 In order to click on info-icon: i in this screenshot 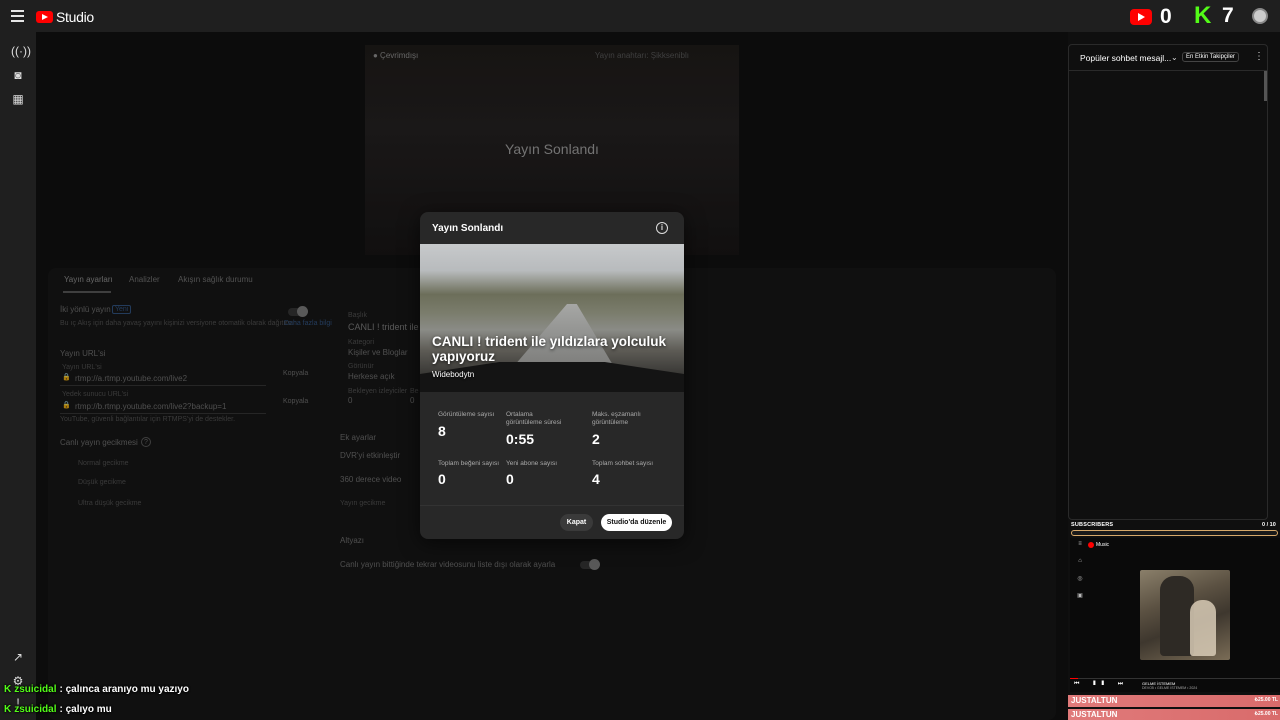, I will do `click(662, 228)`.